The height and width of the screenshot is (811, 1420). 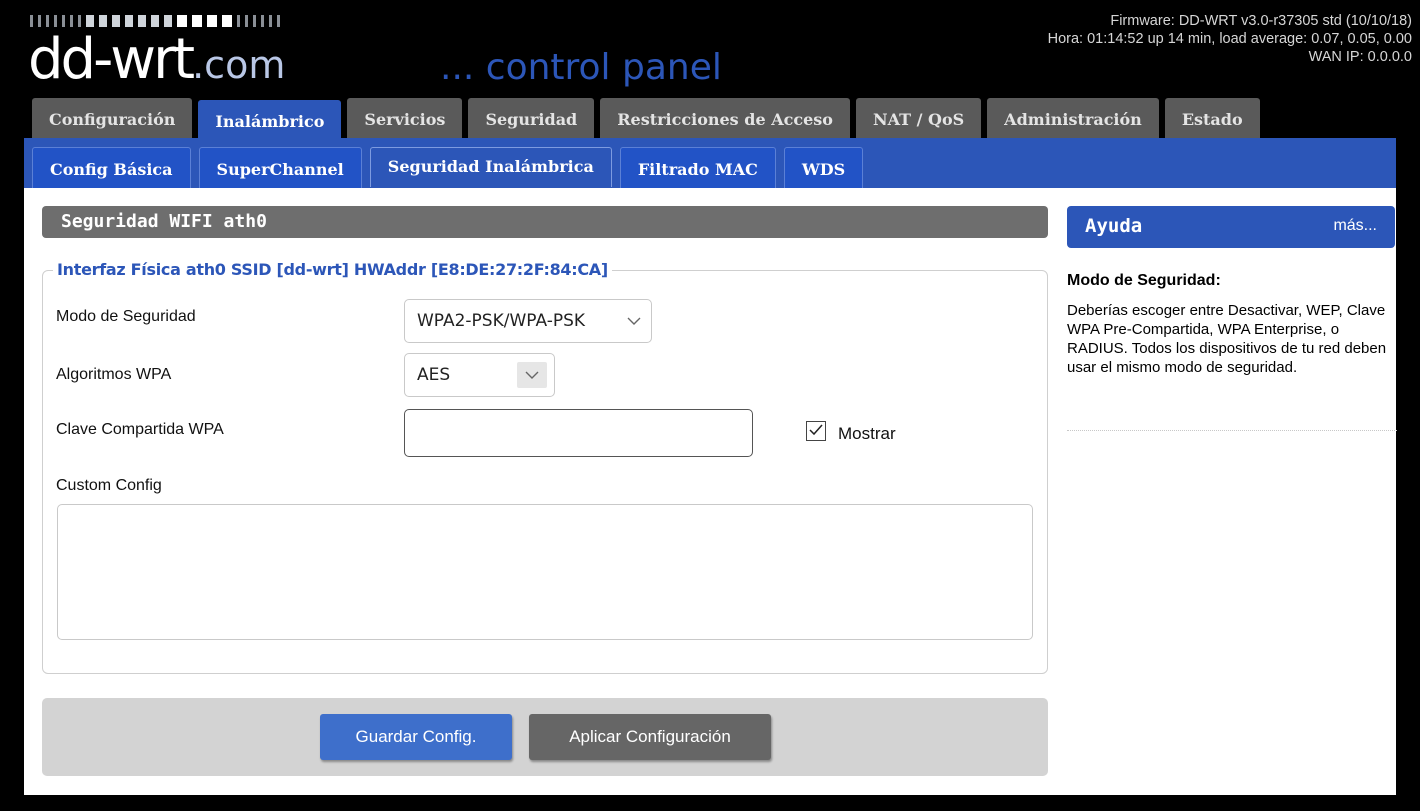 What do you see at coordinates (112, 119) in the screenshot?
I see `tab-configuracion: Configuración` at bounding box center [112, 119].